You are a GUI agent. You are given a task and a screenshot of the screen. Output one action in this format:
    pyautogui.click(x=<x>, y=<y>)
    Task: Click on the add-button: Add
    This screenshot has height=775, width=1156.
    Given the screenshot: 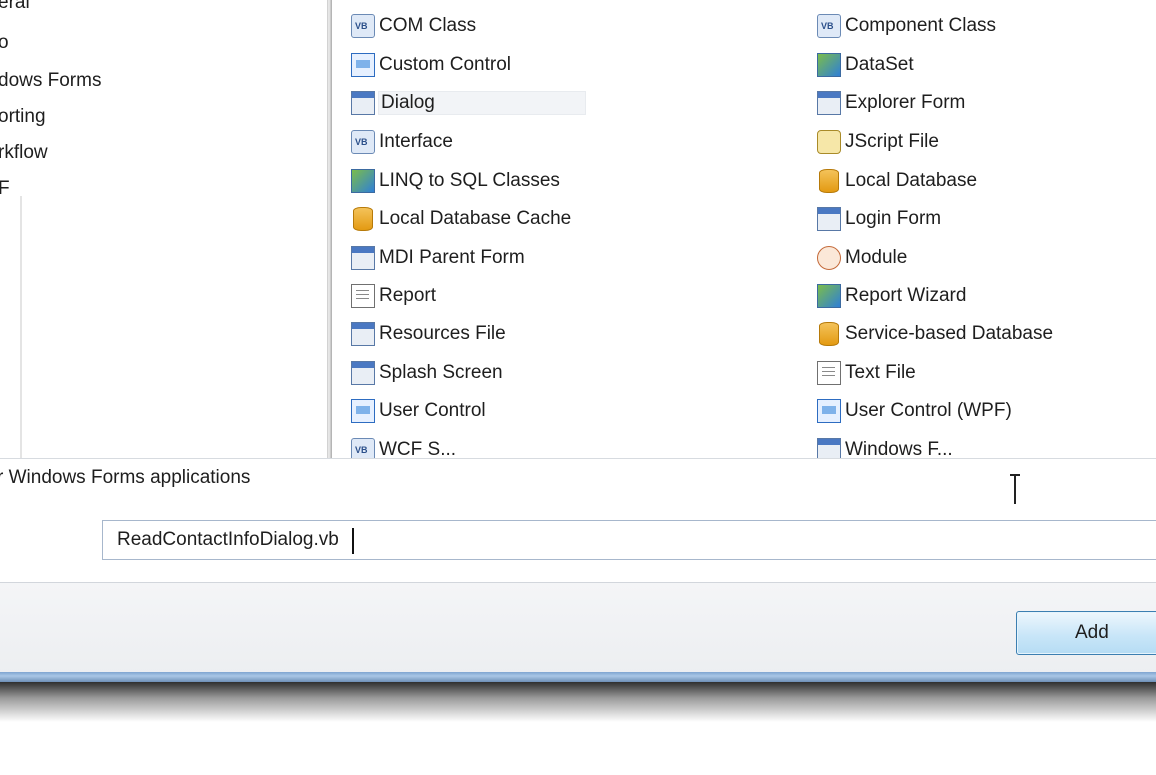 What is the action you would take?
    pyautogui.click(x=1086, y=633)
    